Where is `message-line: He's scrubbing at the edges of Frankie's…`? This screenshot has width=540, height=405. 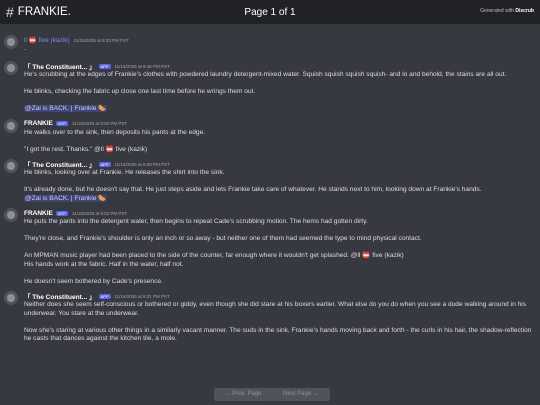
message-line: He's scrubbing at the edges of Frankie's… is located at coordinates (265, 74).